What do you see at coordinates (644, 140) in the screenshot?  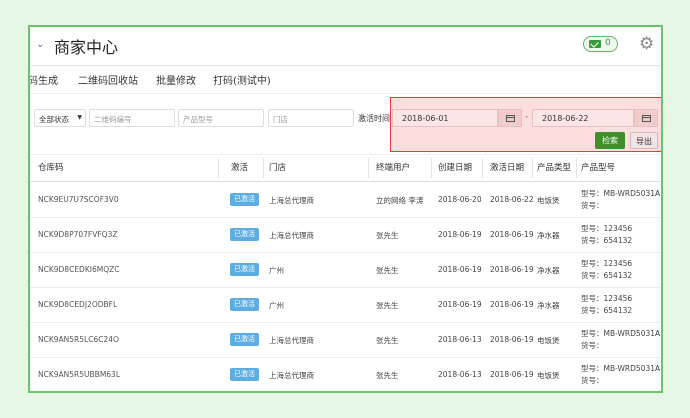 I see `export-button: 导出` at bounding box center [644, 140].